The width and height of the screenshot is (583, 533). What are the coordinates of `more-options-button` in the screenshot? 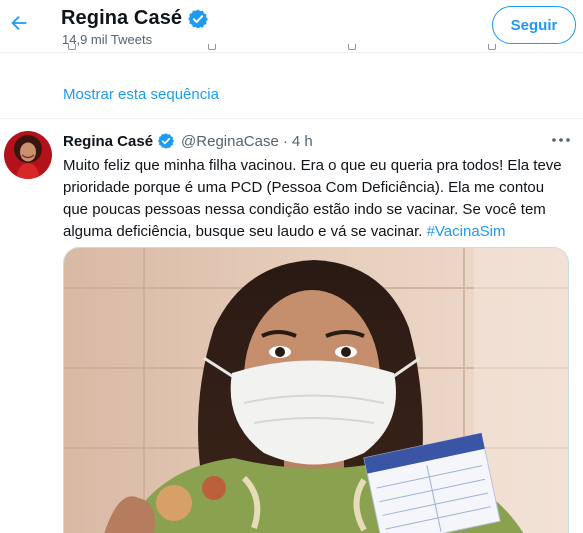 It's located at (561, 140).